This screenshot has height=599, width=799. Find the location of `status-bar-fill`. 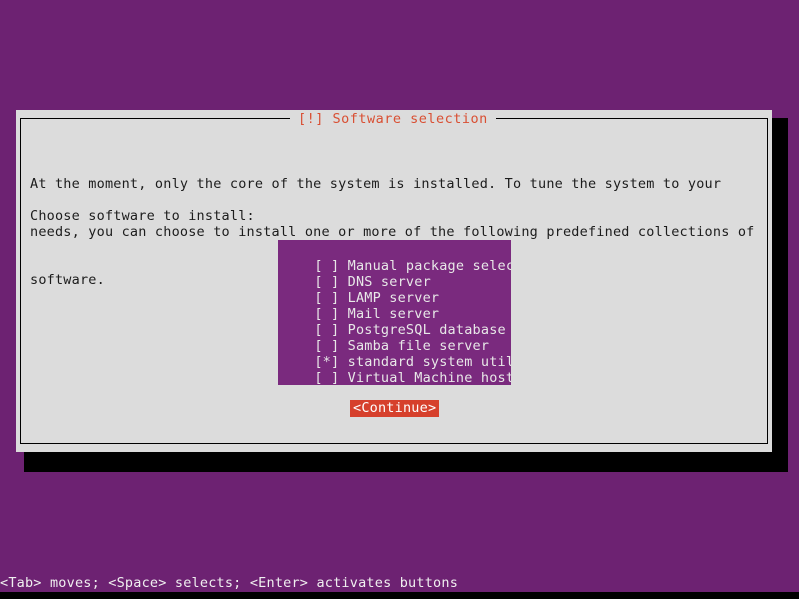

status-bar-fill is located at coordinates (399, 595).